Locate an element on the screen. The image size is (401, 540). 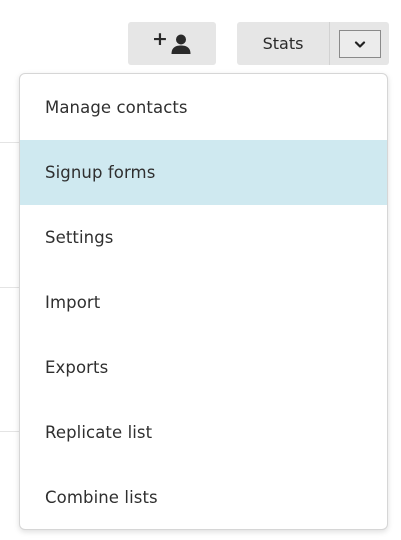
add-contact-button: + is located at coordinates (172, 43).